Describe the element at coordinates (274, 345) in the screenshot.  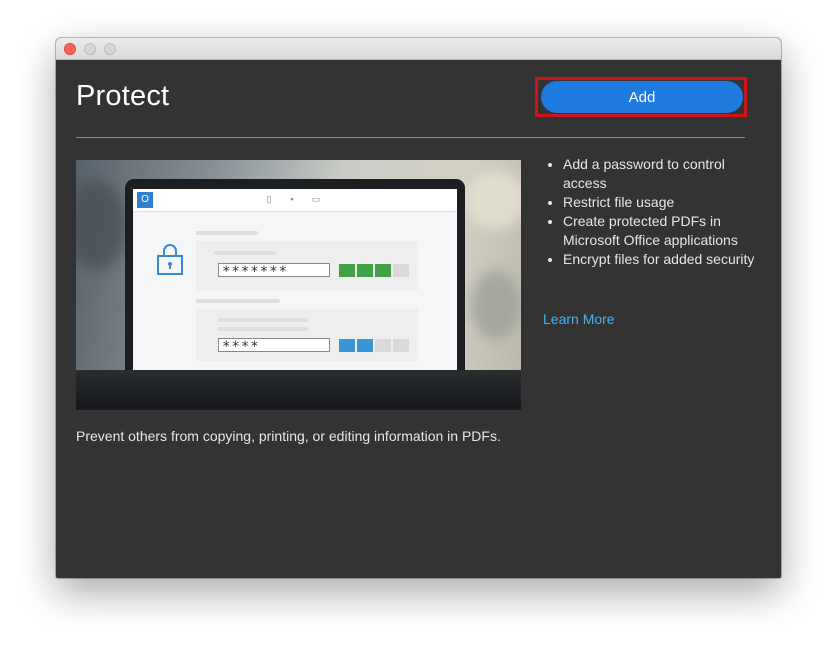
I see `password-field-short: ****` at that location.